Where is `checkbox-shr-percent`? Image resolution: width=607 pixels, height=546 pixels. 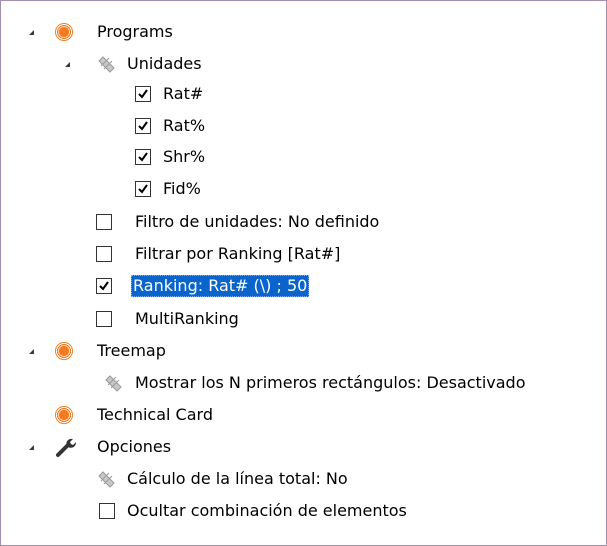 checkbox-shr-percent is located at coordinates (143, 157).